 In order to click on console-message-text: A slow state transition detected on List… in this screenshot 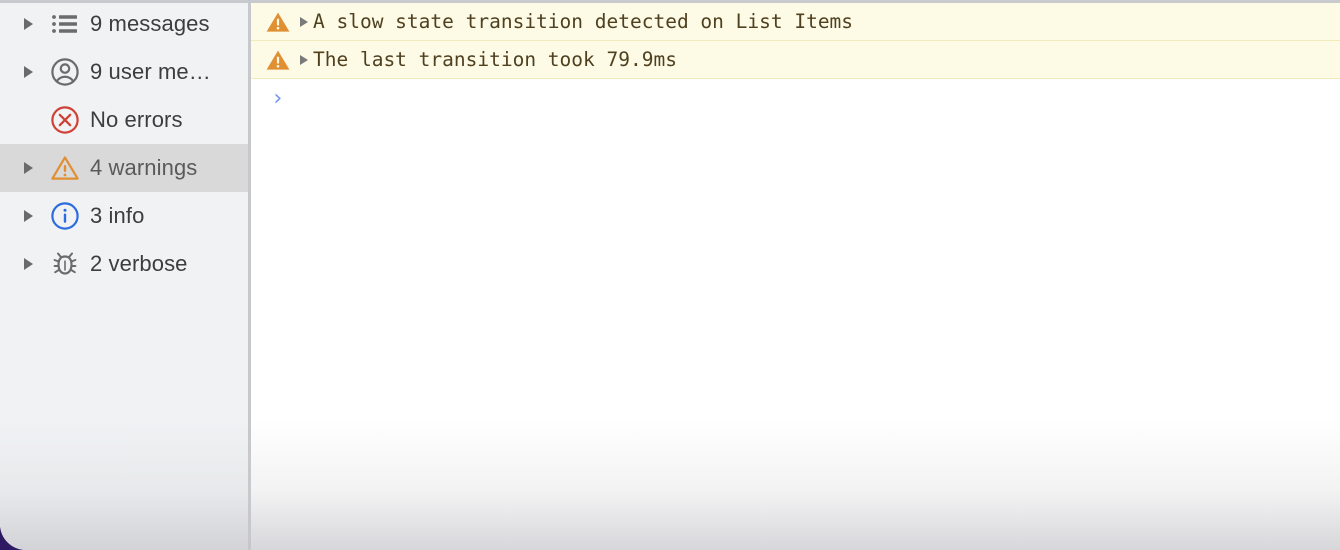, I will do `click(583, 21)`.